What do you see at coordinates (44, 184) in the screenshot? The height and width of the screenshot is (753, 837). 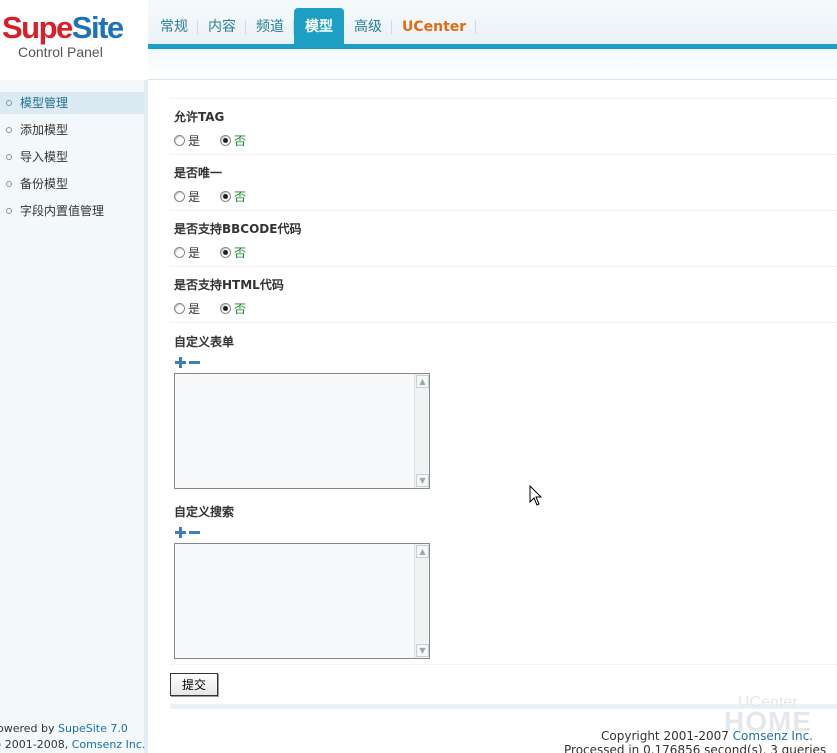 I see `sidebar-item-label: 备份模型` at bounding box center [44, 184].